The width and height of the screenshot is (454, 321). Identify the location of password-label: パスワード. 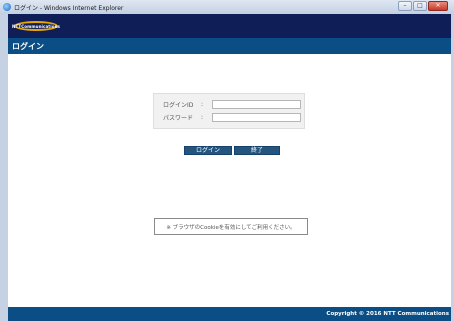
(178, 118).